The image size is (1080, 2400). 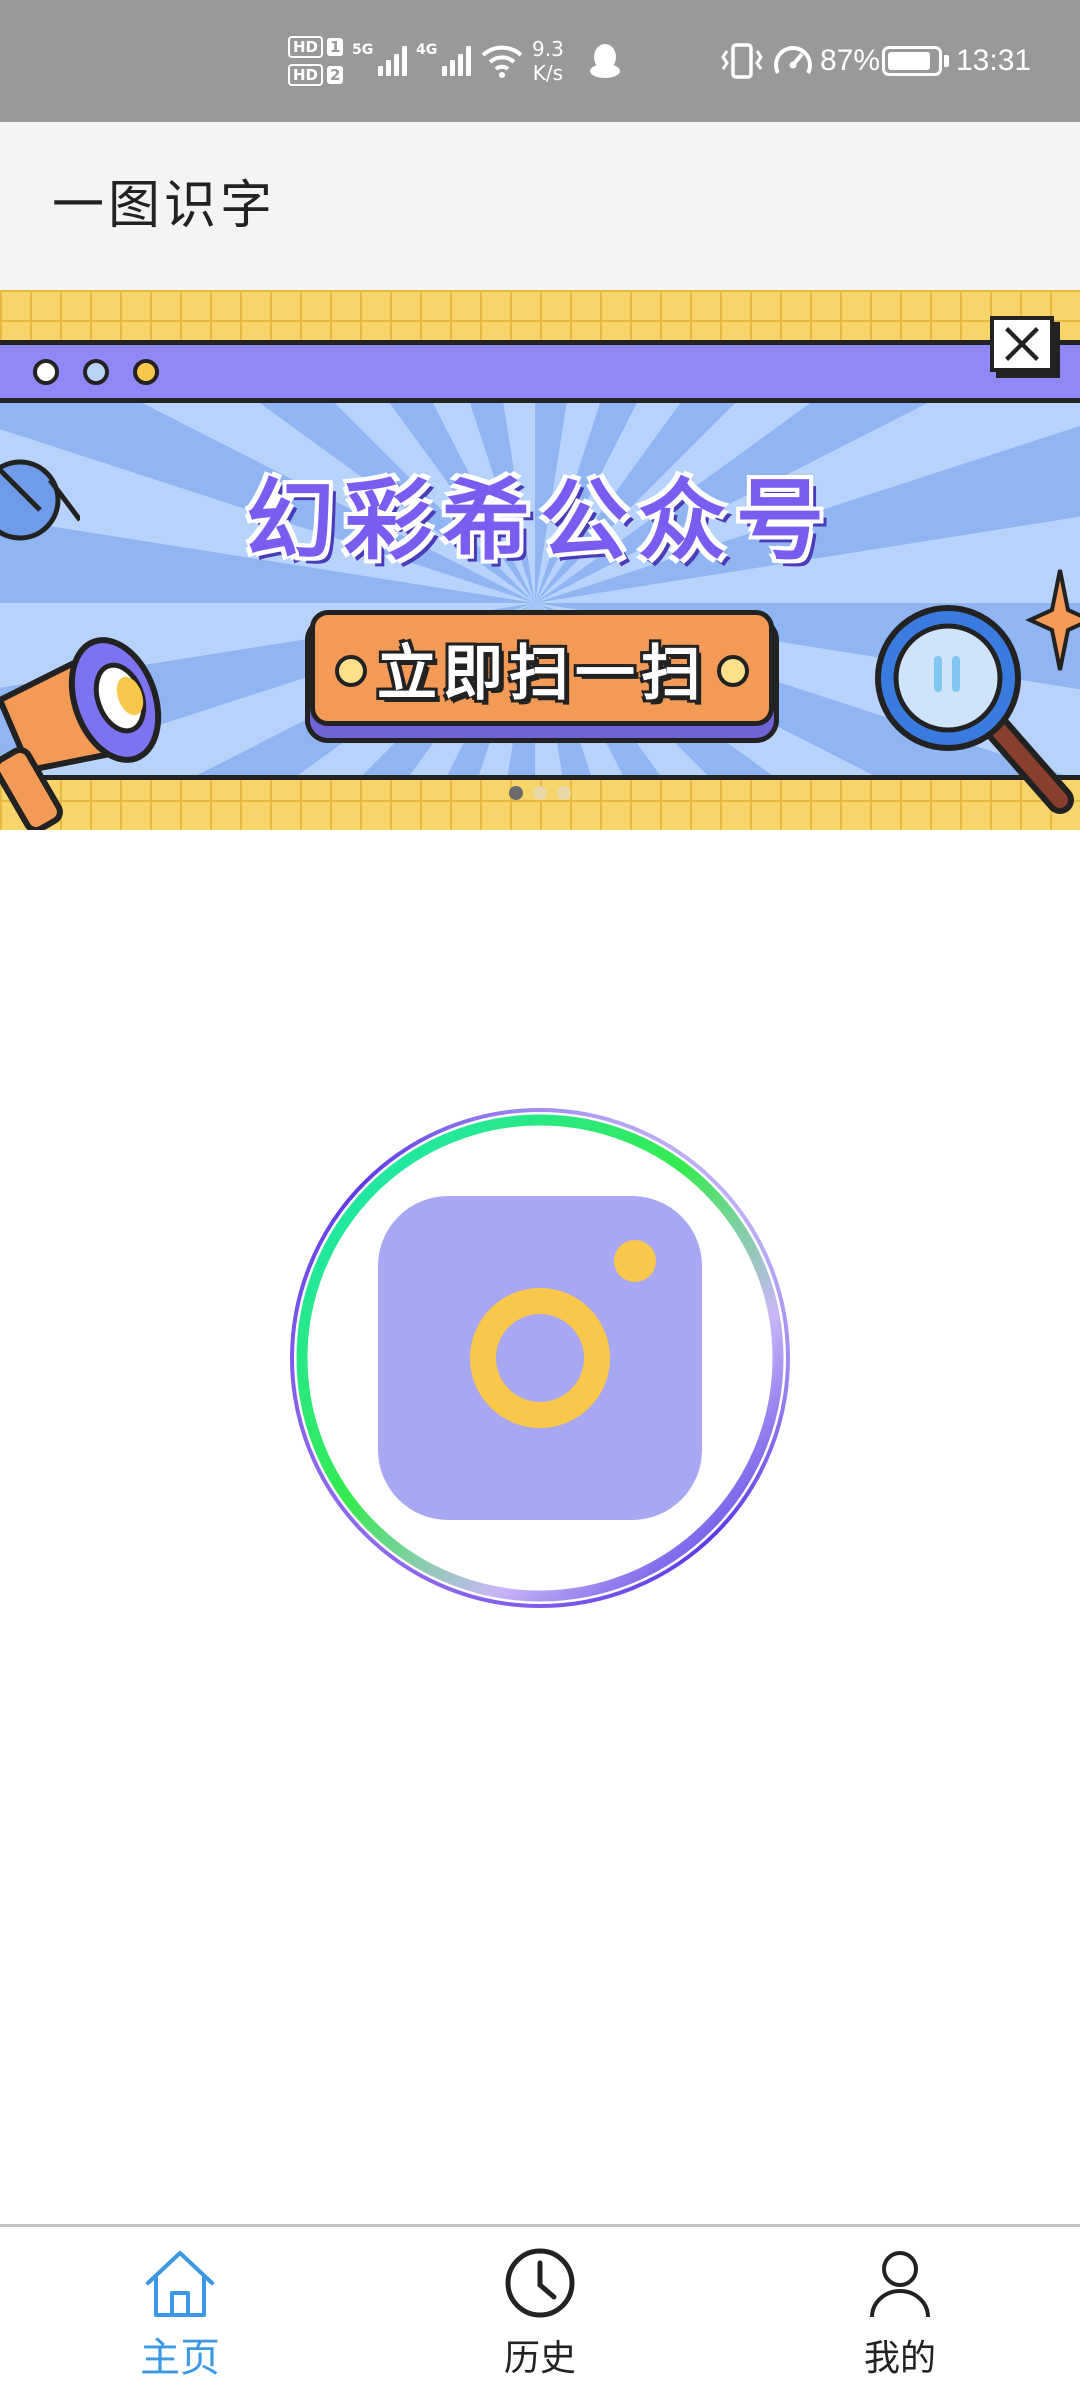 What do you see at coordinates (335, 47) in the screenshot?
I see `sim-number-1: 1` at bounding box center [335, 47].